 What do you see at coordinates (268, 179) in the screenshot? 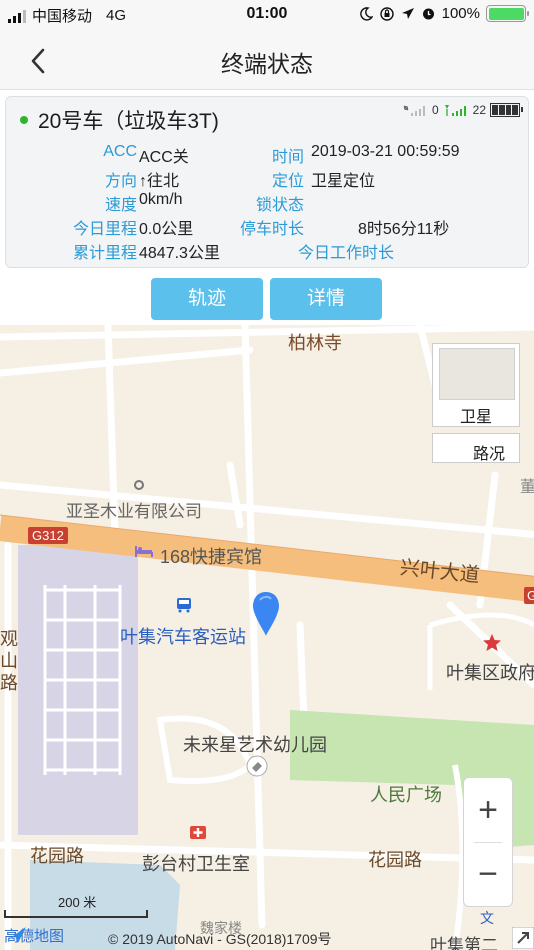
I see `row-direction-position: 方向 ↑往北 定位 卫星定位` at bounding box center [268, 179].